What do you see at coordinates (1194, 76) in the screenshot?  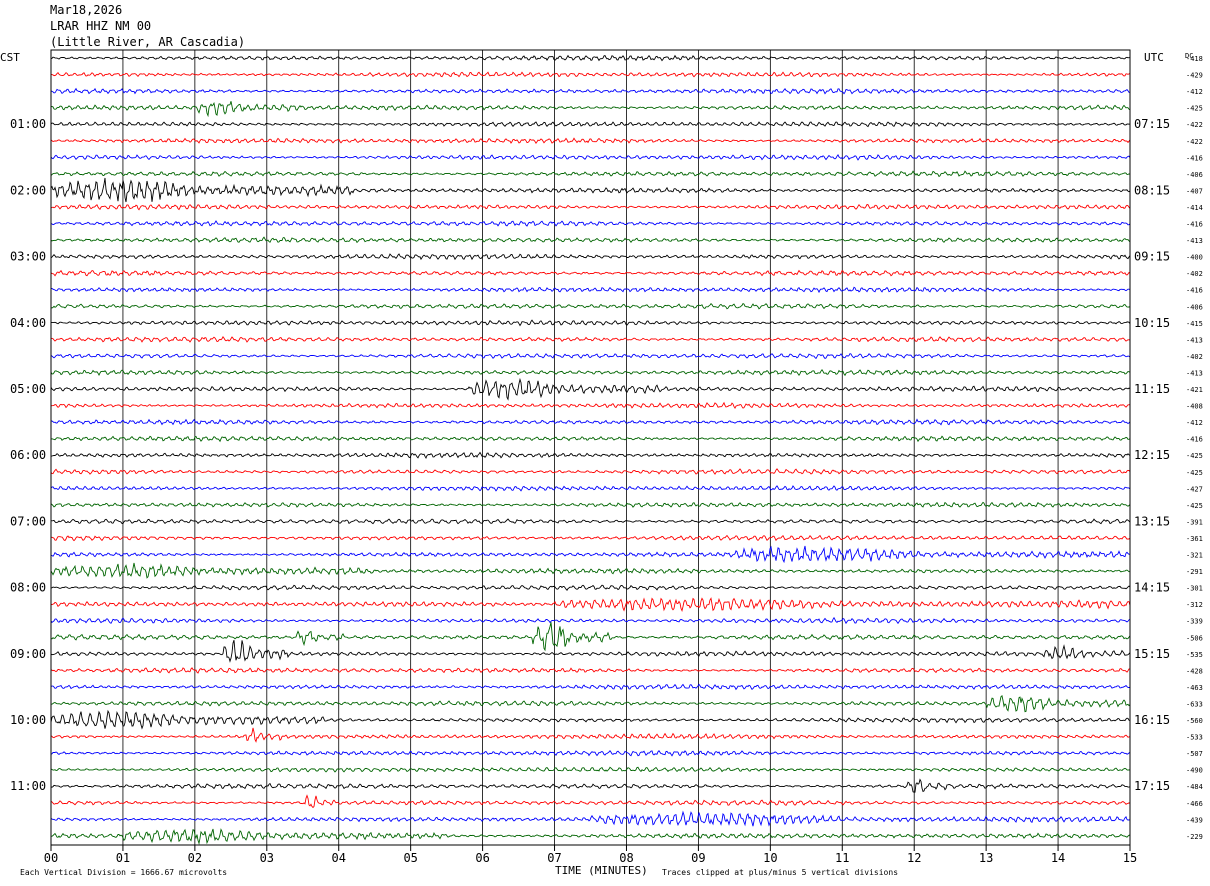 I see `dc-offset-value: -429` at bounding box center [1194, 76].